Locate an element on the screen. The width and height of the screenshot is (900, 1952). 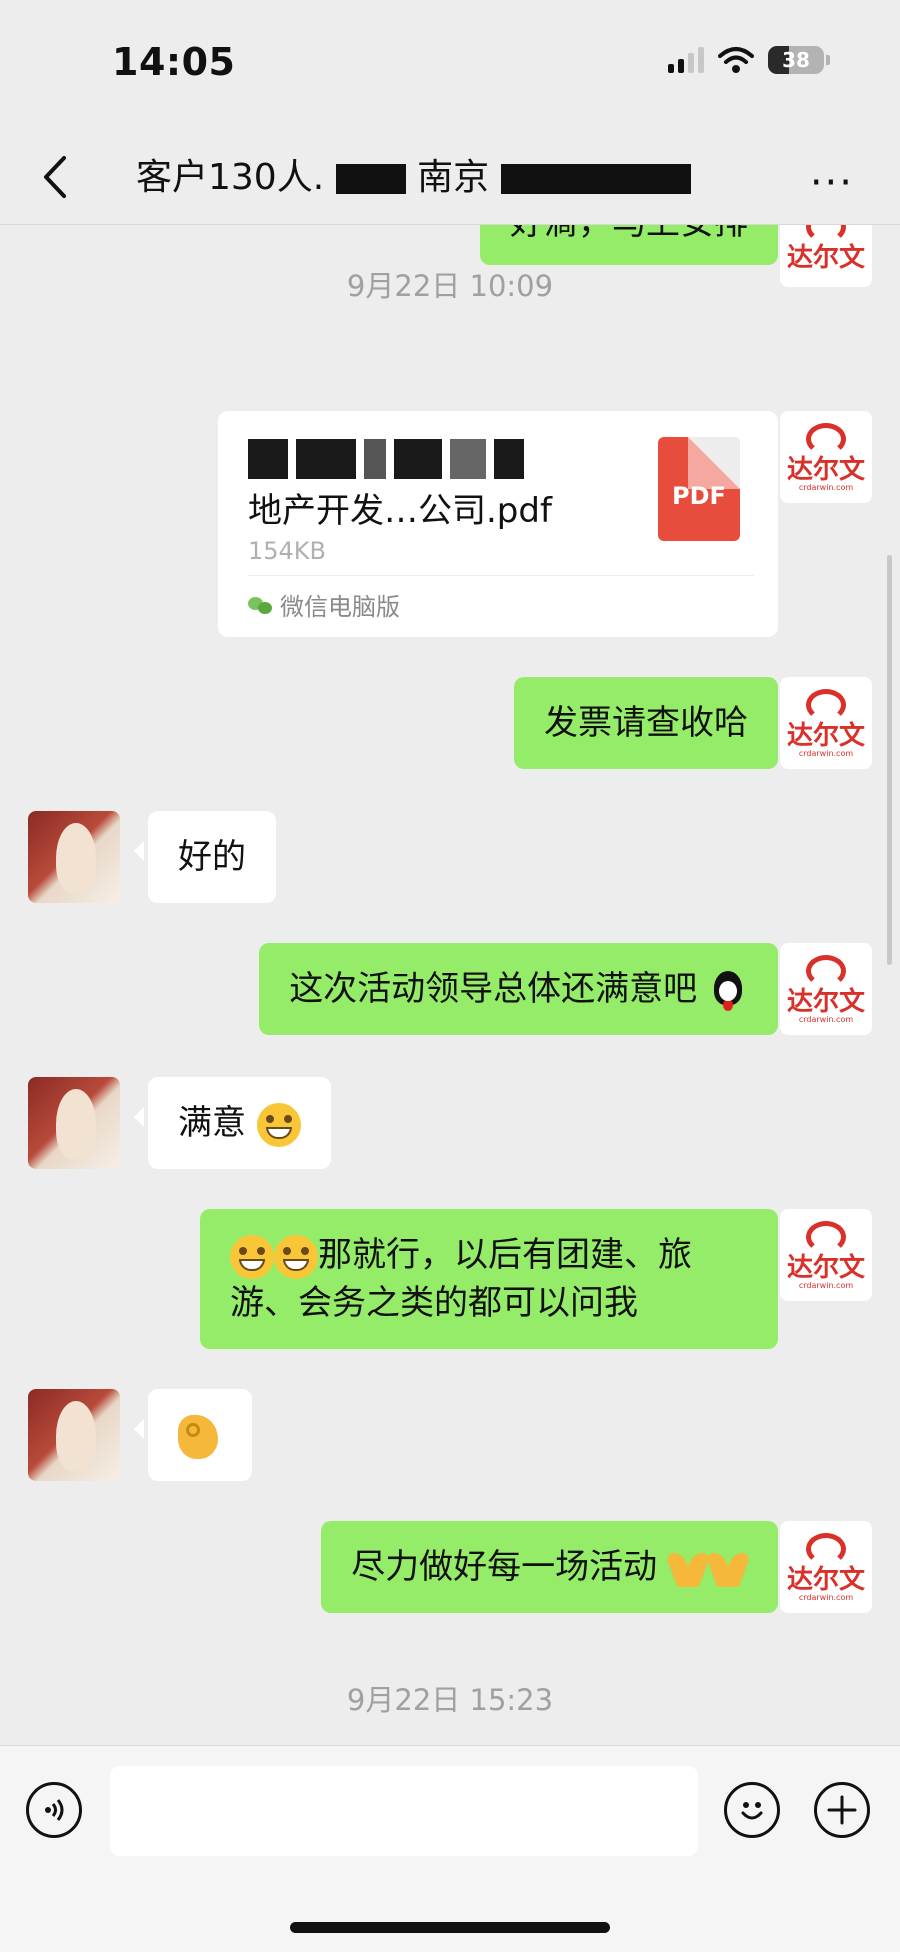
file-size: 154KB is located at coordinates (287, 551).